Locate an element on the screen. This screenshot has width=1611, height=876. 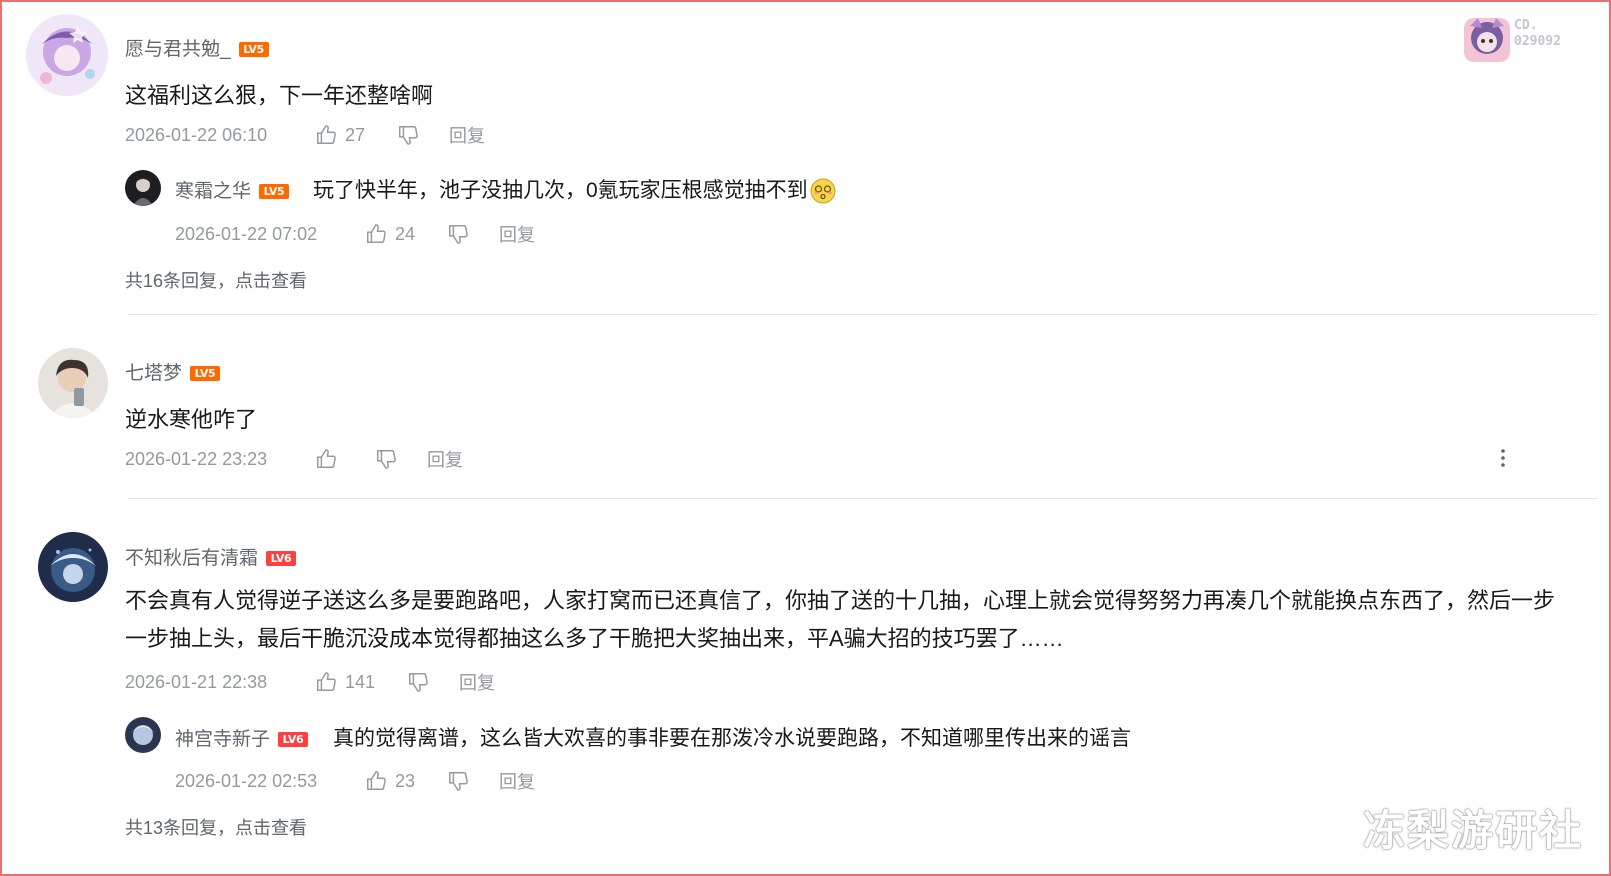
watermark: 冻梨游研社 is located at coordinates (1472, 830).